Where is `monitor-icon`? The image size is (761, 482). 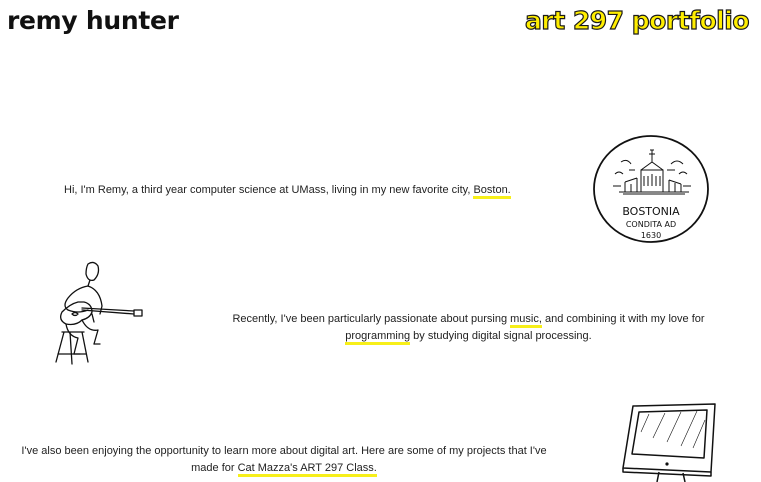
monitor-icon is located at coordinates (669, 442).